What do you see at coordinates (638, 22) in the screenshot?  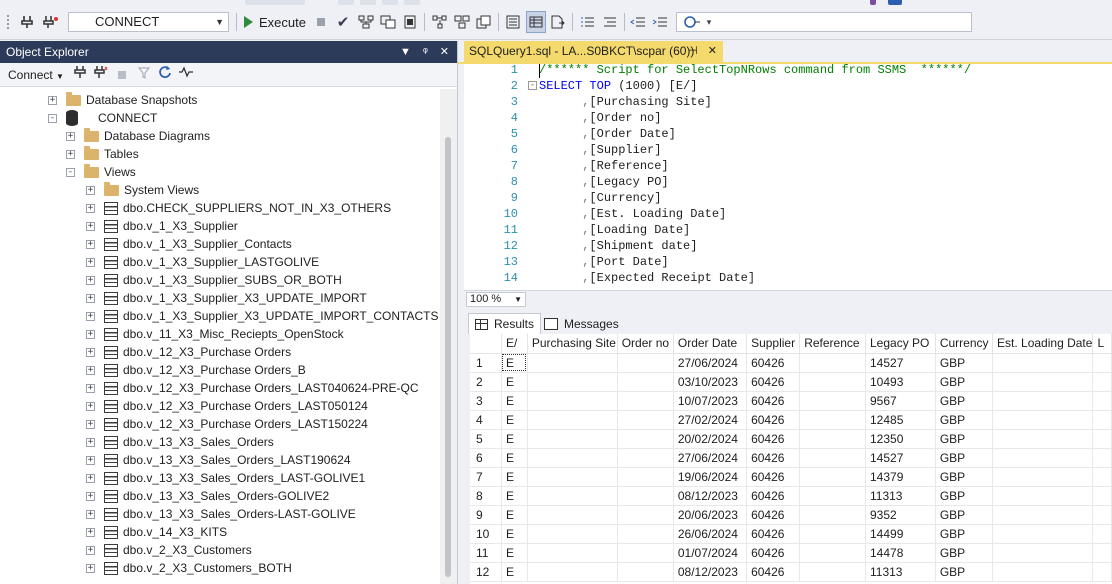 I see `decrease-indent-icon` at bounding box center [638, 22].